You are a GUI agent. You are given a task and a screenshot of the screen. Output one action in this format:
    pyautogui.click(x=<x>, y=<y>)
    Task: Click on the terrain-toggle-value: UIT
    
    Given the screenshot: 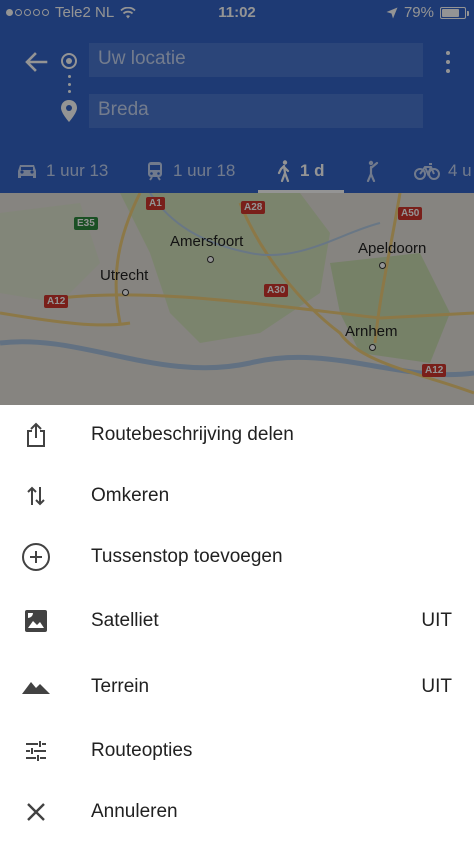 What is the action you would take?
    pyautogui.click(x=436, y=687)
    